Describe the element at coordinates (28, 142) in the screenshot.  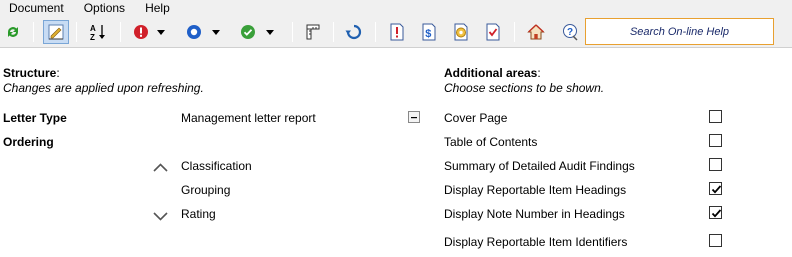
I see `ordering-label: Ordering` at that location.